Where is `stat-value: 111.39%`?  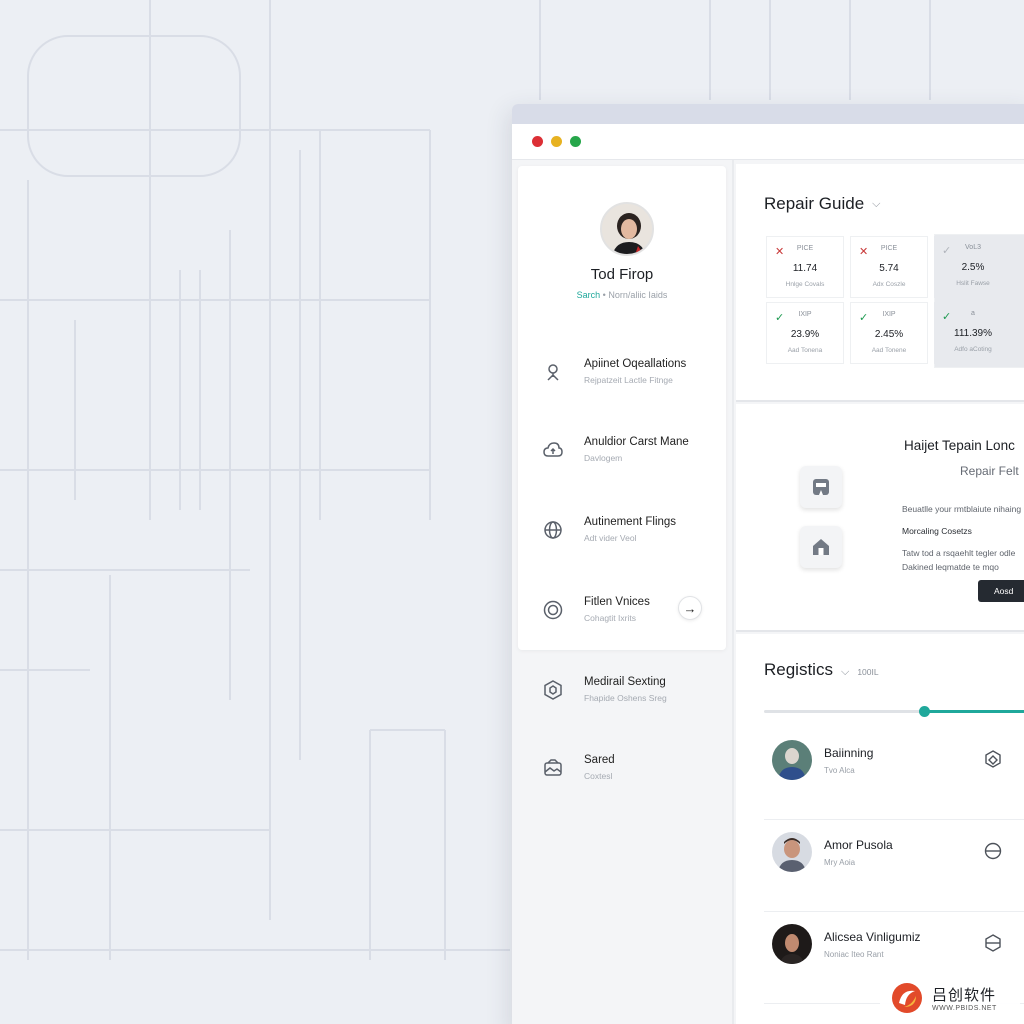
stat-value: 111.39% is located at coordinates (973, 333).